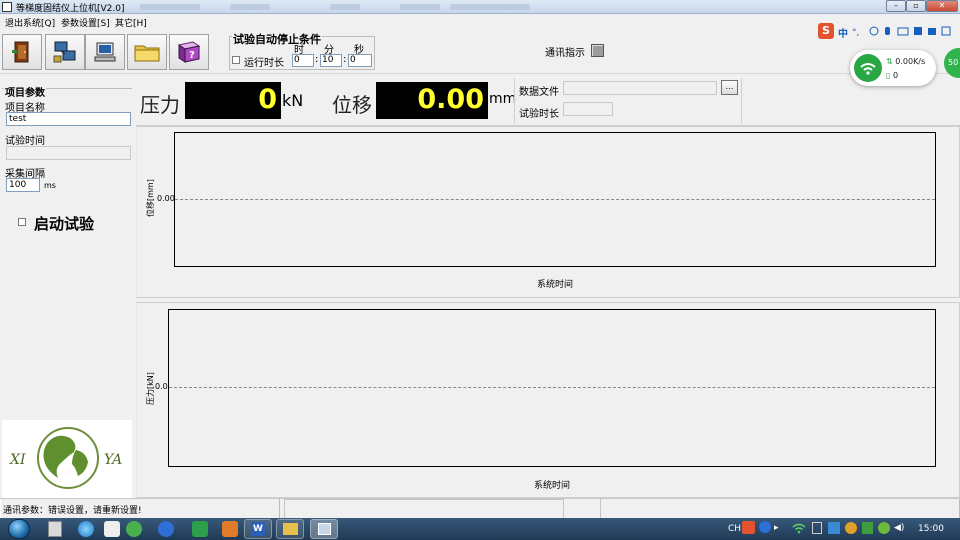 The height and width of the screenshot is (540, 960). Describe the element at coordinates (597, 50) in the screenshot. I see `comm-indicator-led` at that location.